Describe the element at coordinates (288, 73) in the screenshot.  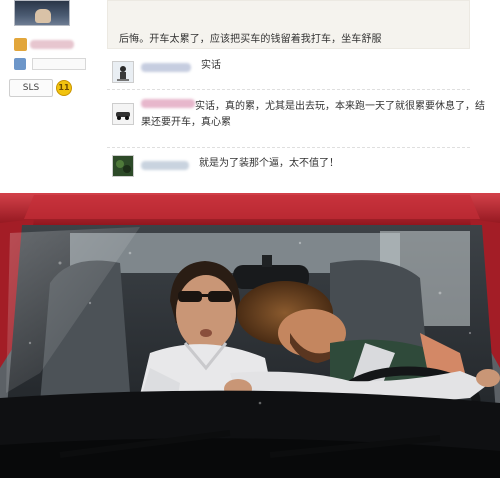
I see `reply-item: 实话` at that location.